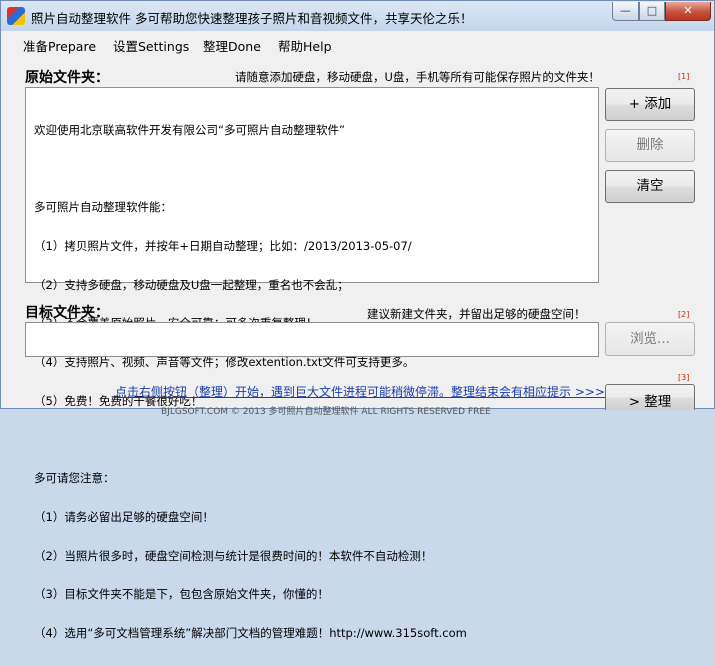  Describe the element at coordinates (476, 314) in the screenshot. I see `target-folder-hint: 建议新建文件夹，并留出足够的硬盘空间！` at that location.